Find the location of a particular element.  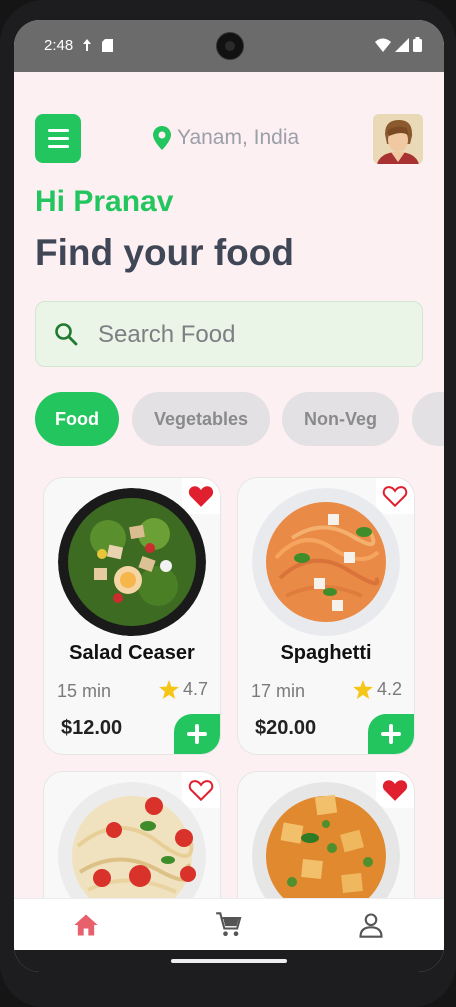

food-name: Salad Ceaser is located at coordinates (132, 653).